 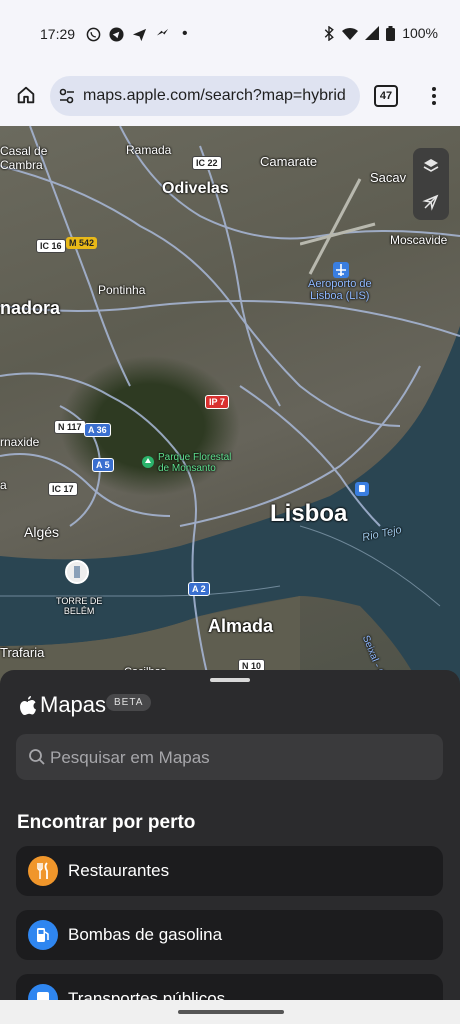 What do you see at coordinates (308, 514) in the screenshot?
I see `map-label-lisboa: Lisboa` at bounding box center [308, 514].